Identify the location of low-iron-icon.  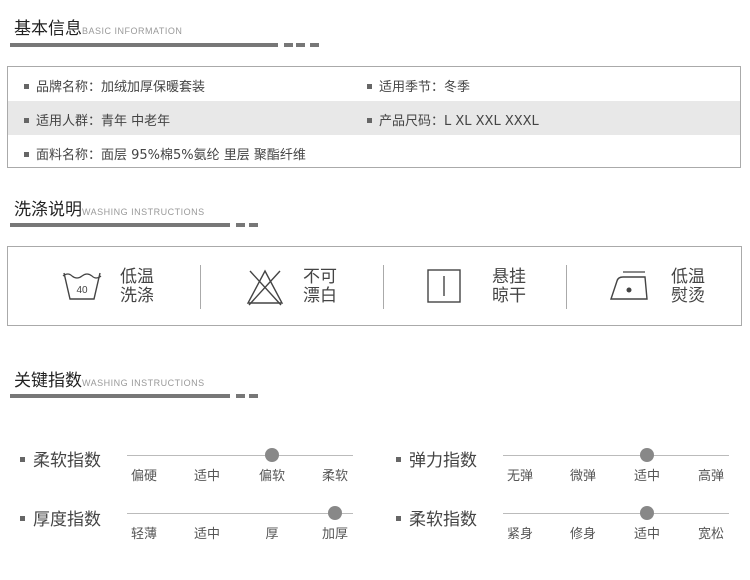
(629, 285).